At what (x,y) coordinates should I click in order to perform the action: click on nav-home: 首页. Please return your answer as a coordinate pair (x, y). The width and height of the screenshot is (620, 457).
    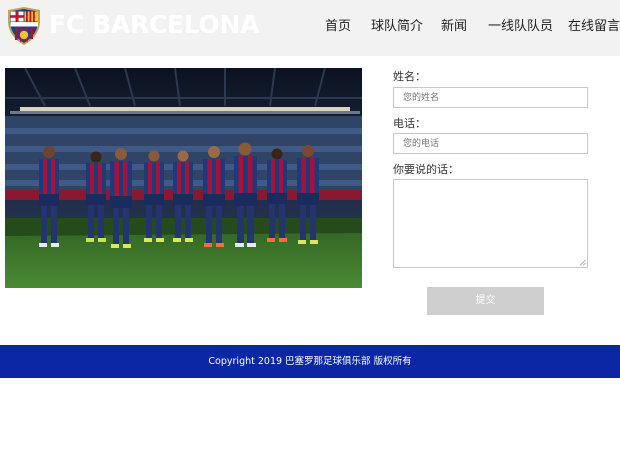
    Looking at the image, I should click on (338, 27).